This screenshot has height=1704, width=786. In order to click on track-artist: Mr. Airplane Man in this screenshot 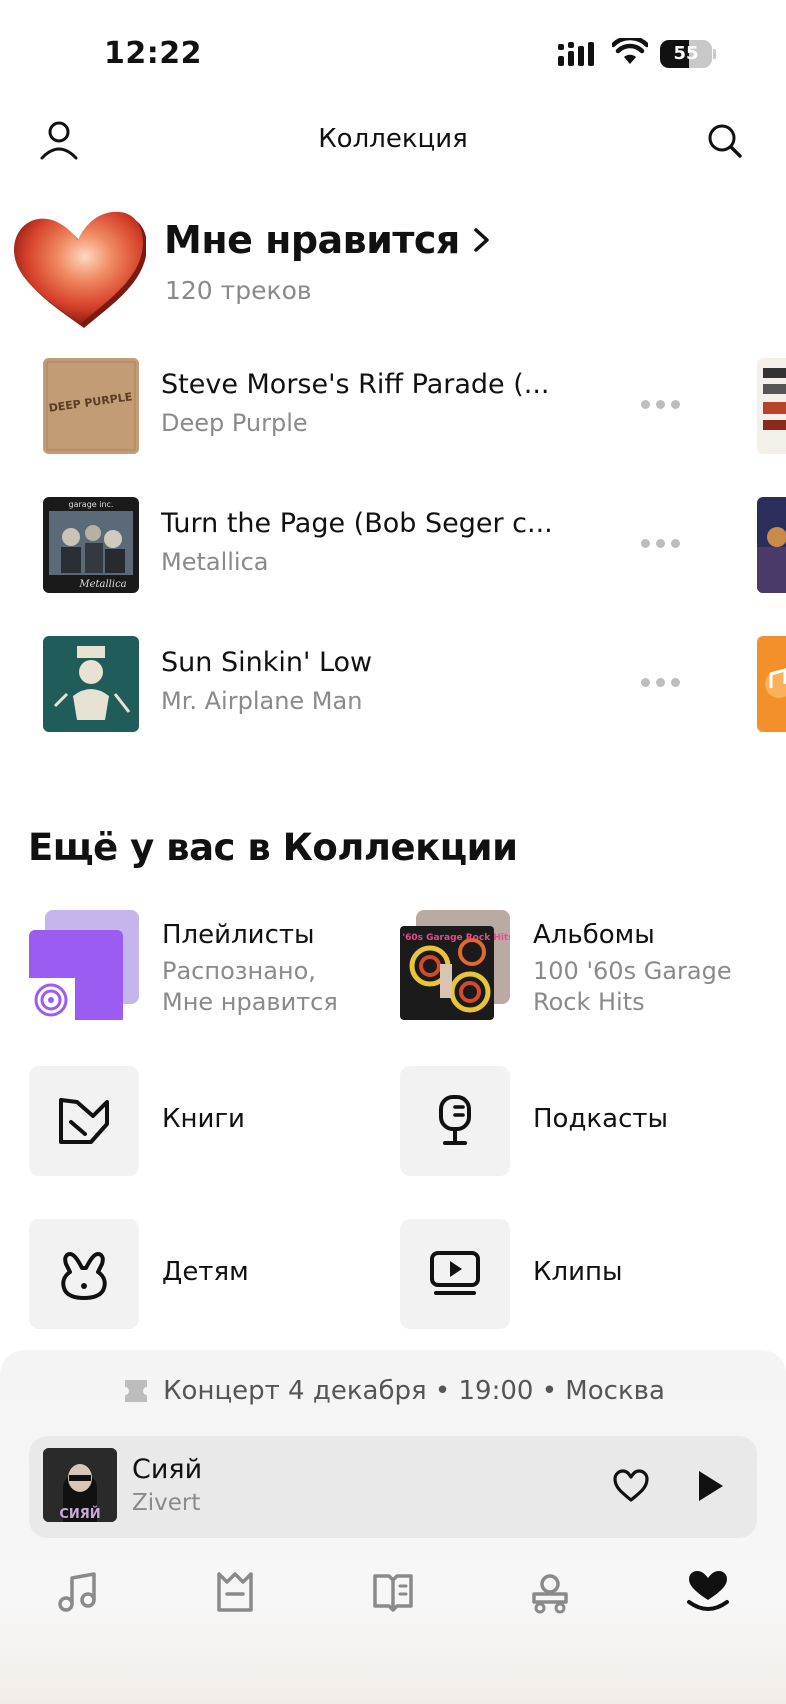, I will do `click(262, 701)`.